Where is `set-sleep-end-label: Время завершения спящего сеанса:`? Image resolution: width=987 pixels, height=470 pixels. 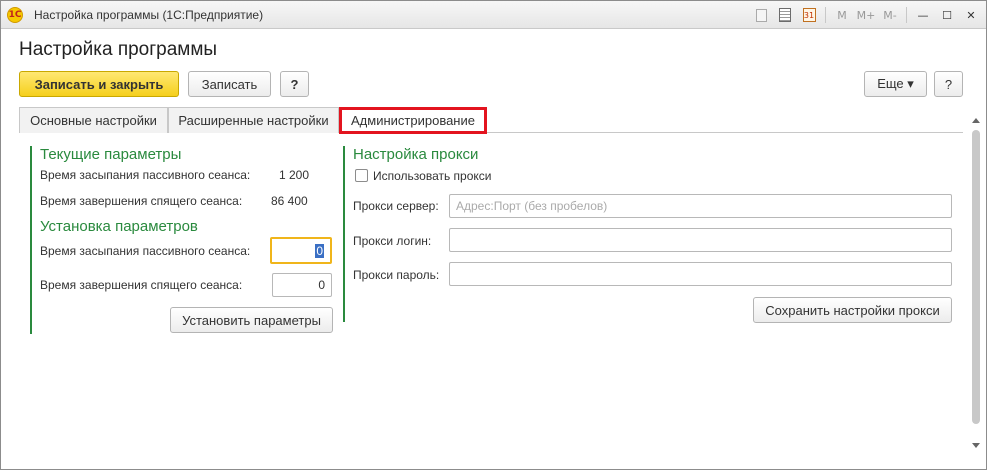
set-sleep-end-label: Время завершения спящего сеанса: is located at coordinates (141, 285).